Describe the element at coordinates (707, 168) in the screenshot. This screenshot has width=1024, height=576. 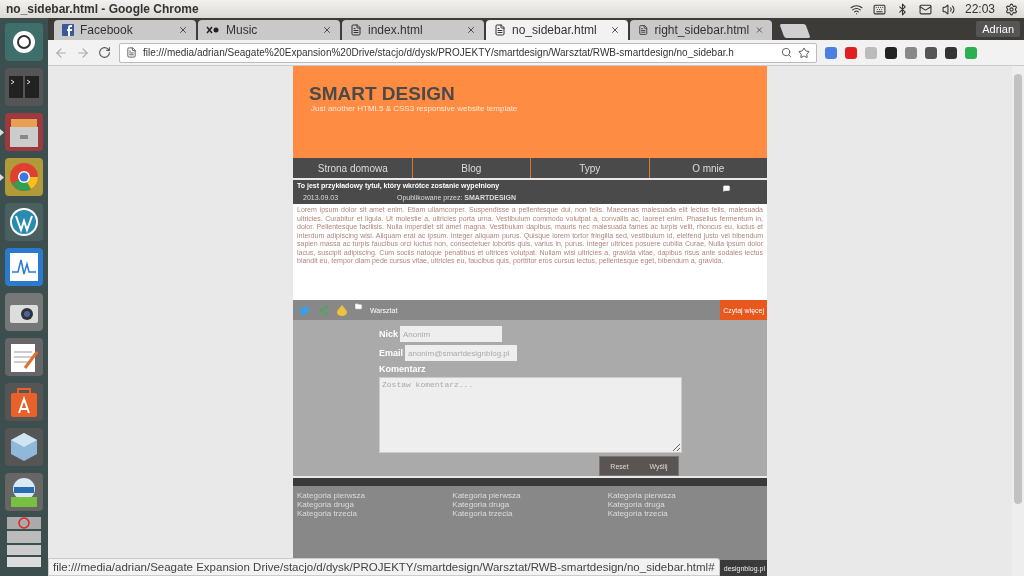
I see `nav-link: O mnie` at that location.